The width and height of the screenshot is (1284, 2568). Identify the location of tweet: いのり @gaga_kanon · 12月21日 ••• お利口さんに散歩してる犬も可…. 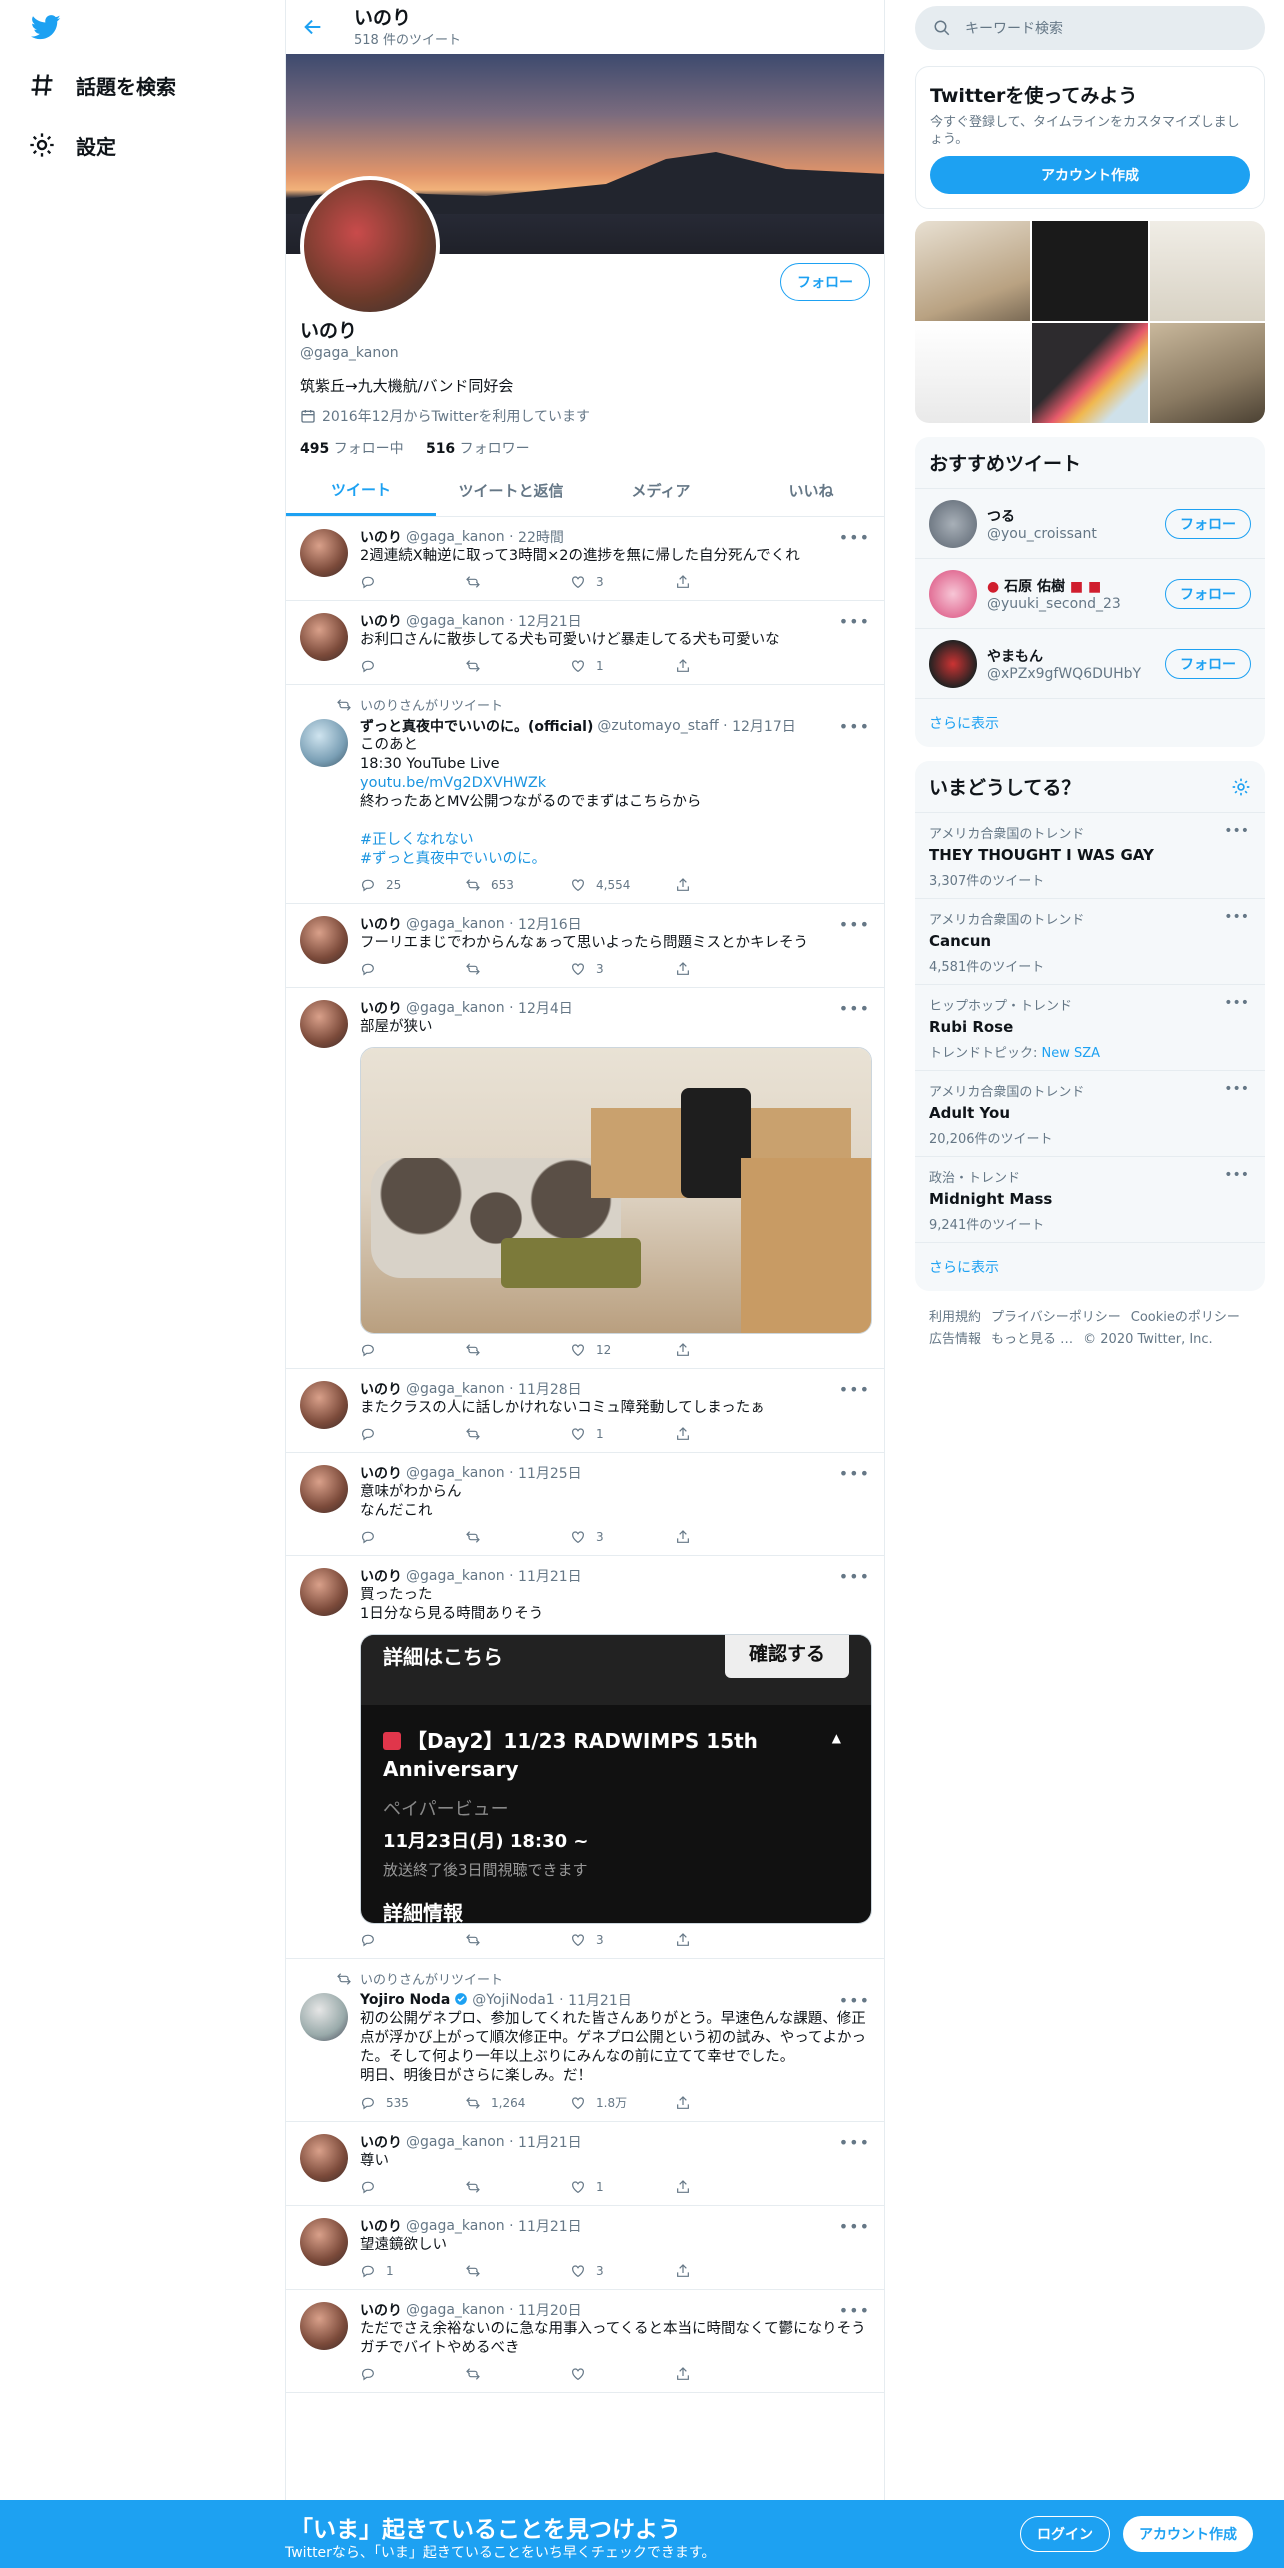
(585, 643).